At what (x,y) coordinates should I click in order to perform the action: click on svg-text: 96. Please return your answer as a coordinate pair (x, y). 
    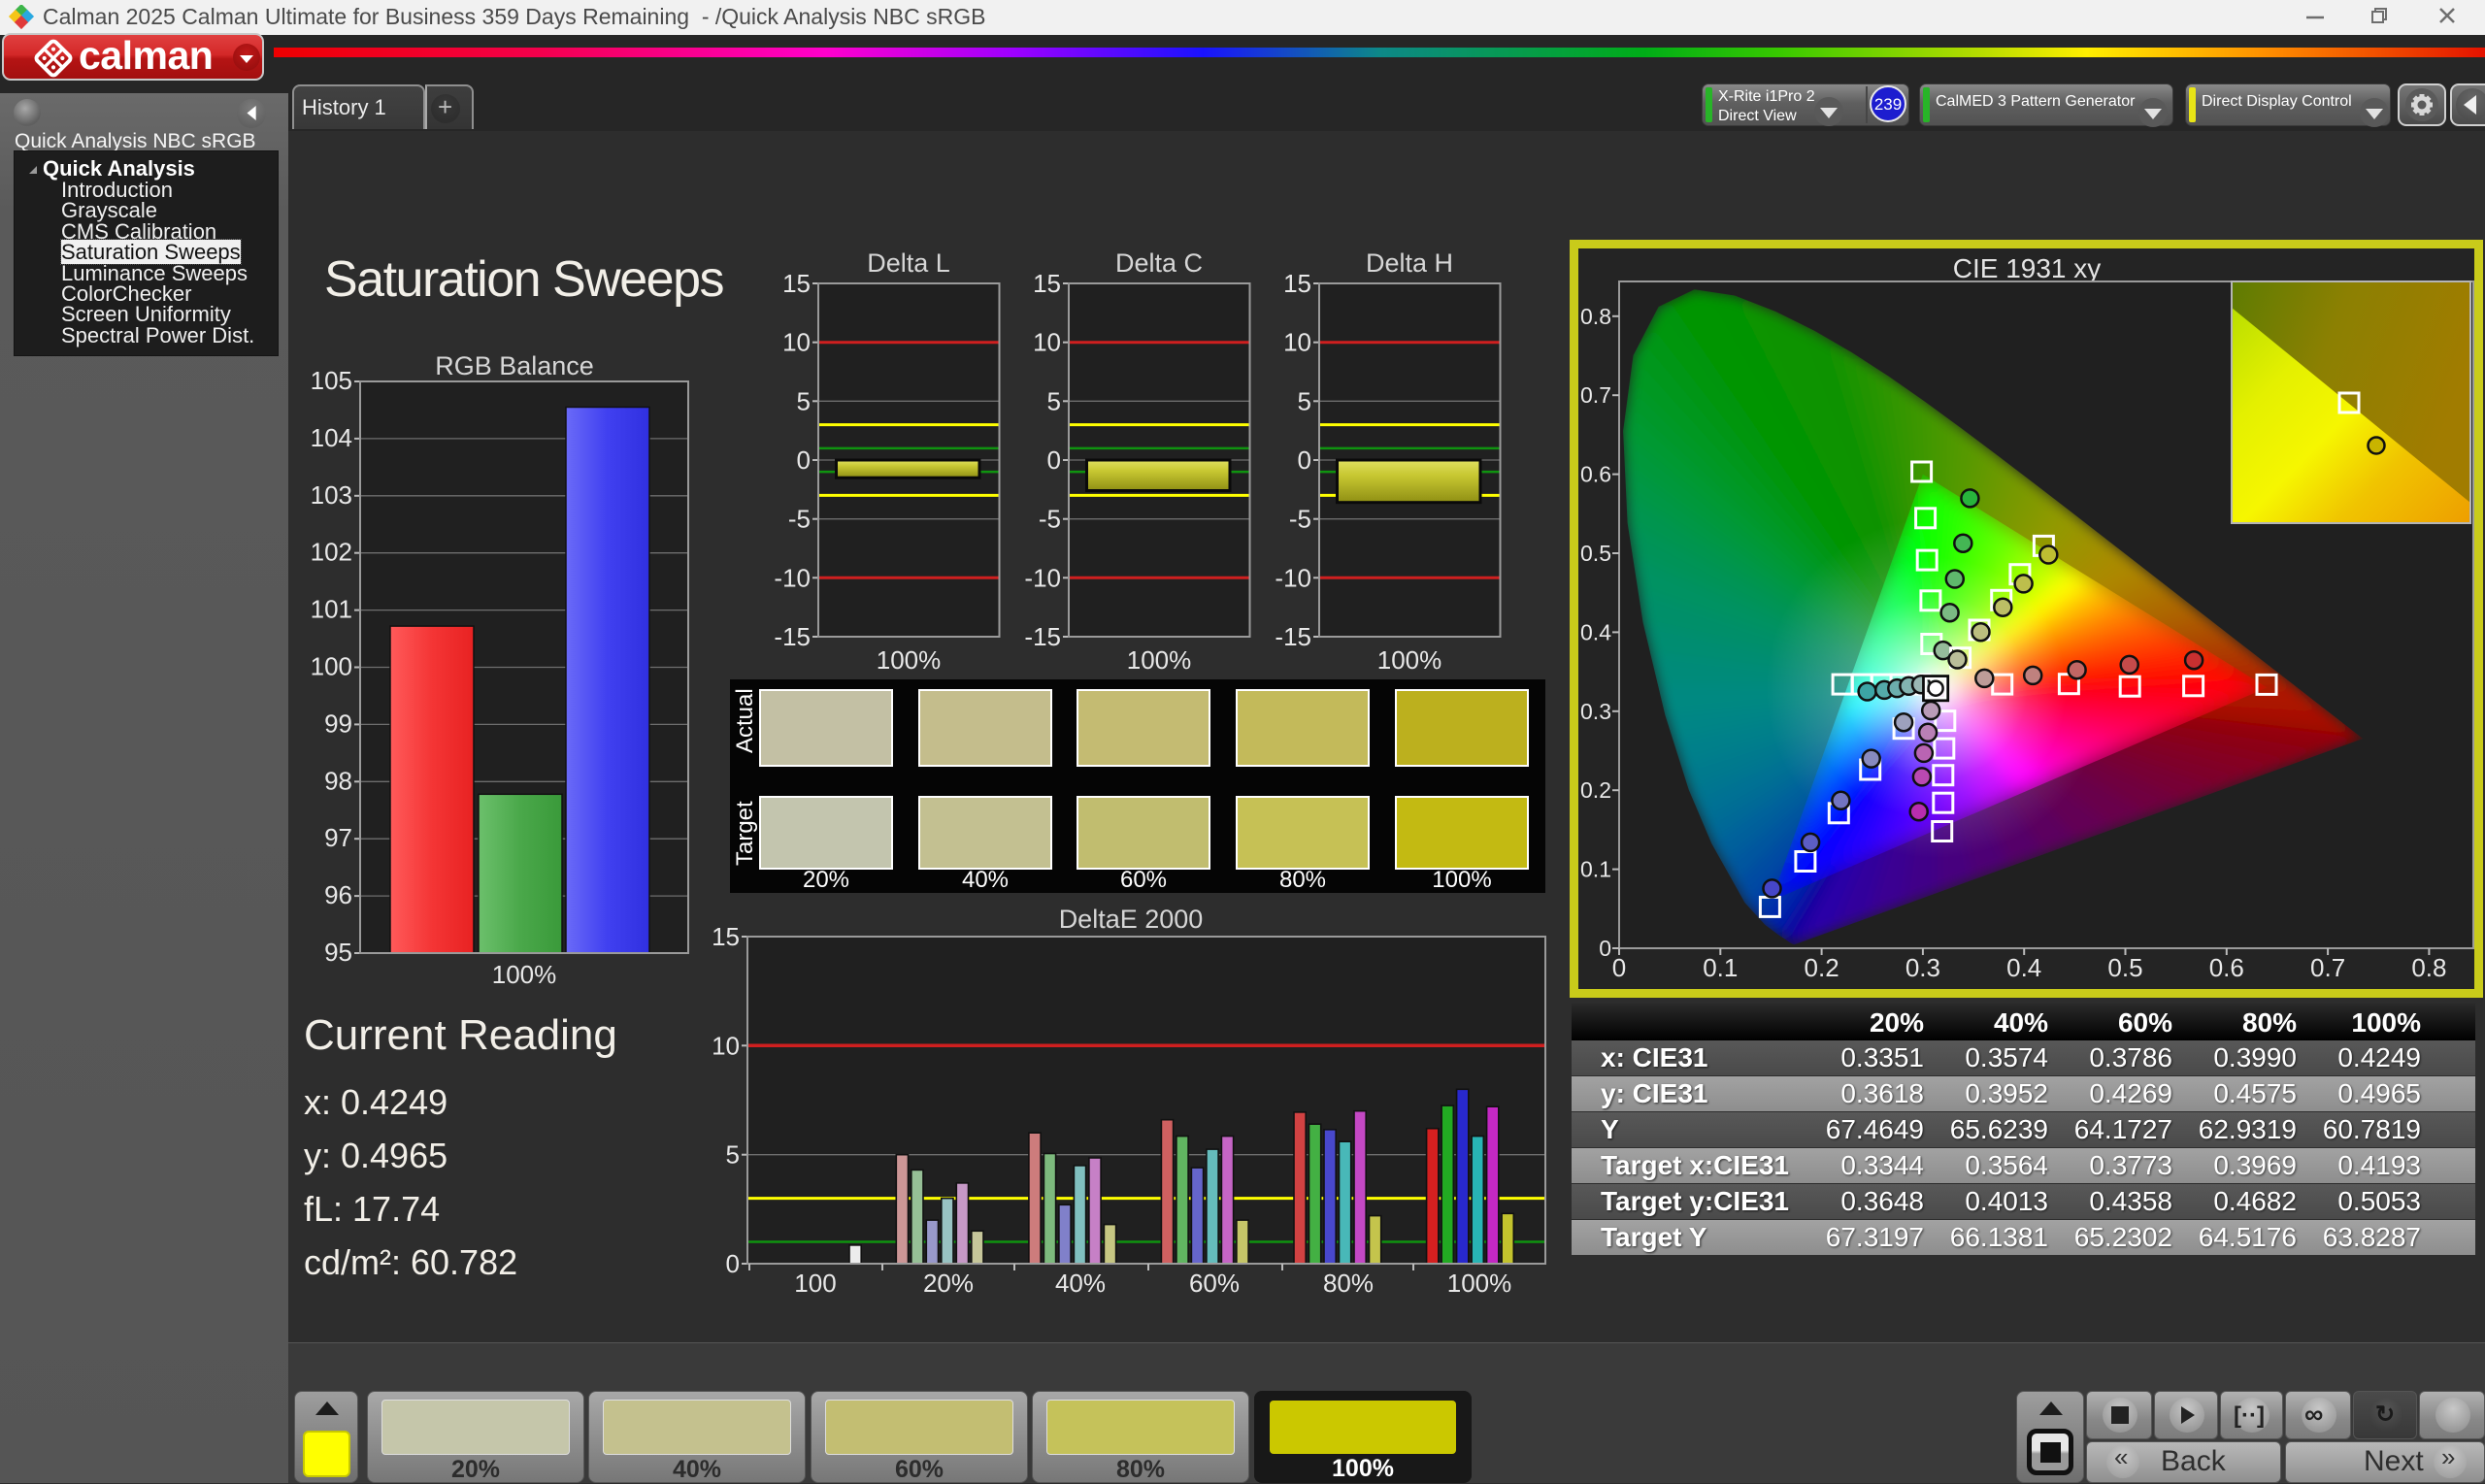
    Looking at the image, I should click on (338, 894).